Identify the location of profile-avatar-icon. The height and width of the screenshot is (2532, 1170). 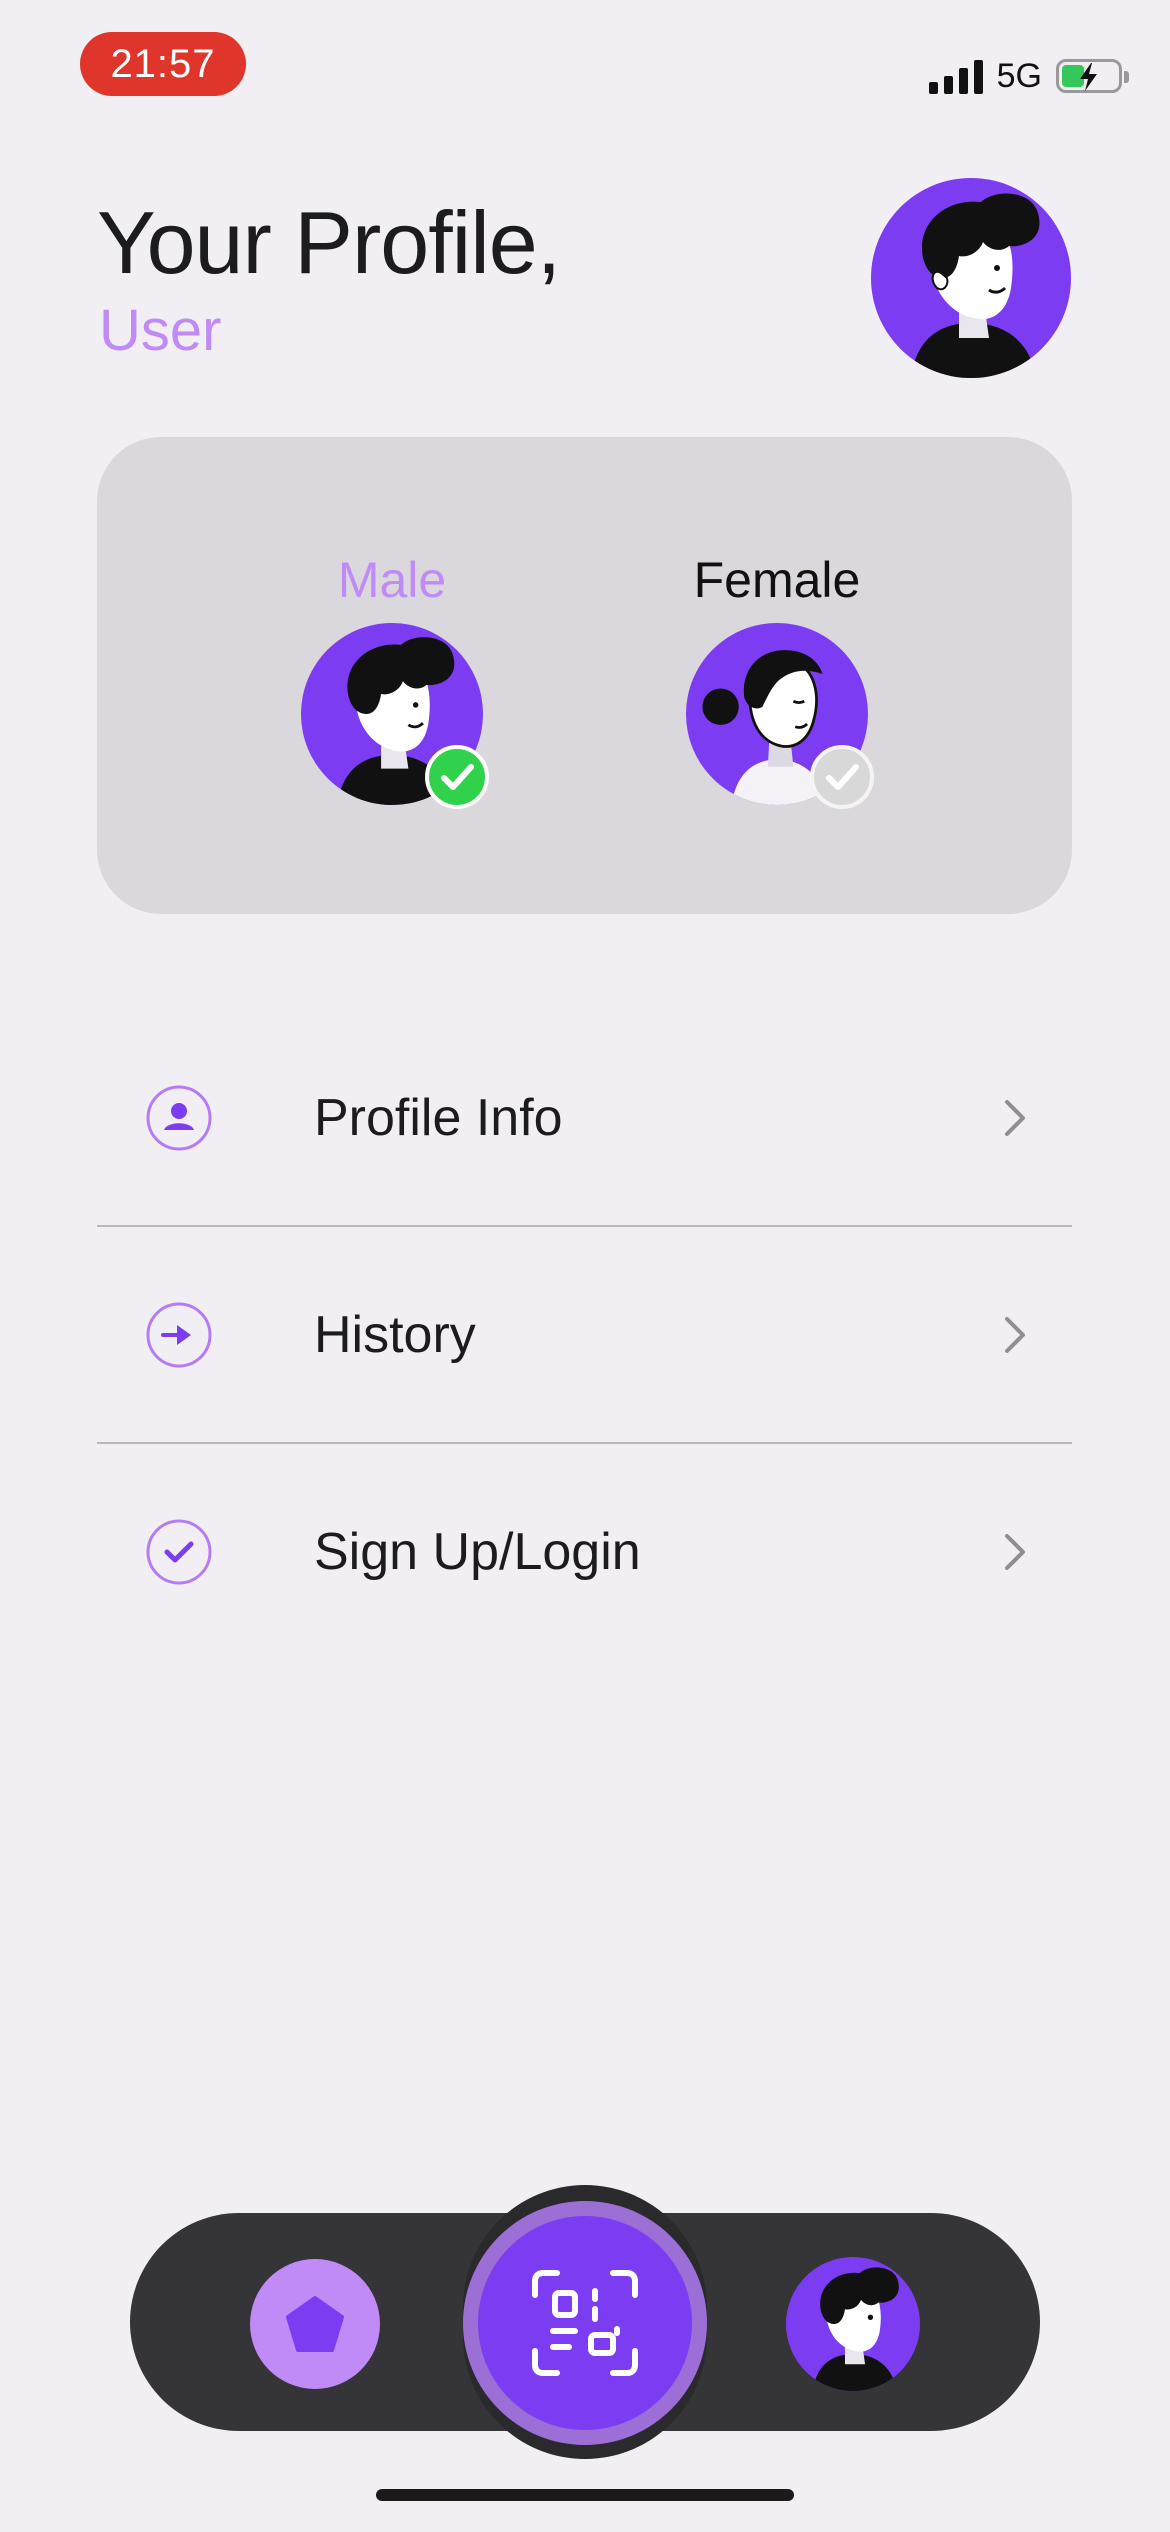
(853, 2324).